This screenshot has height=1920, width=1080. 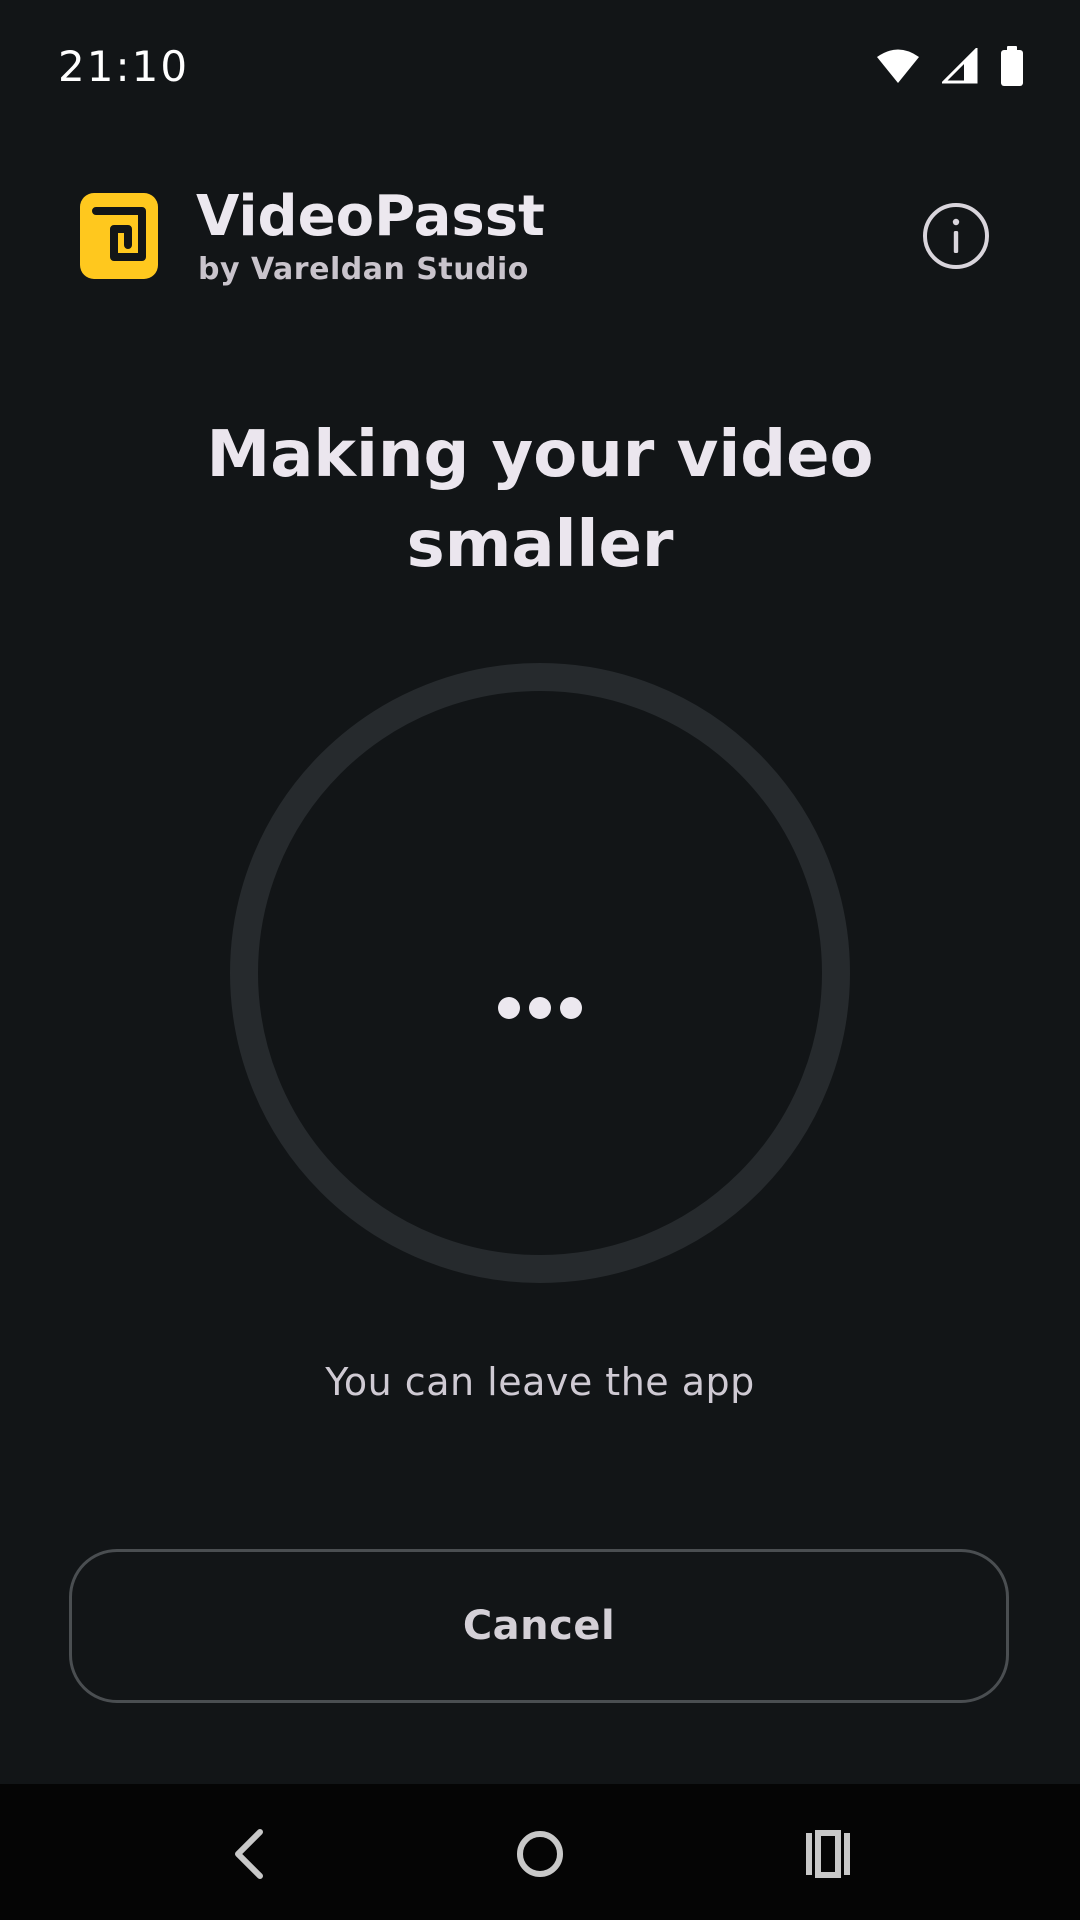 I want to click on wifi-icon, so click(x=898, y=68).